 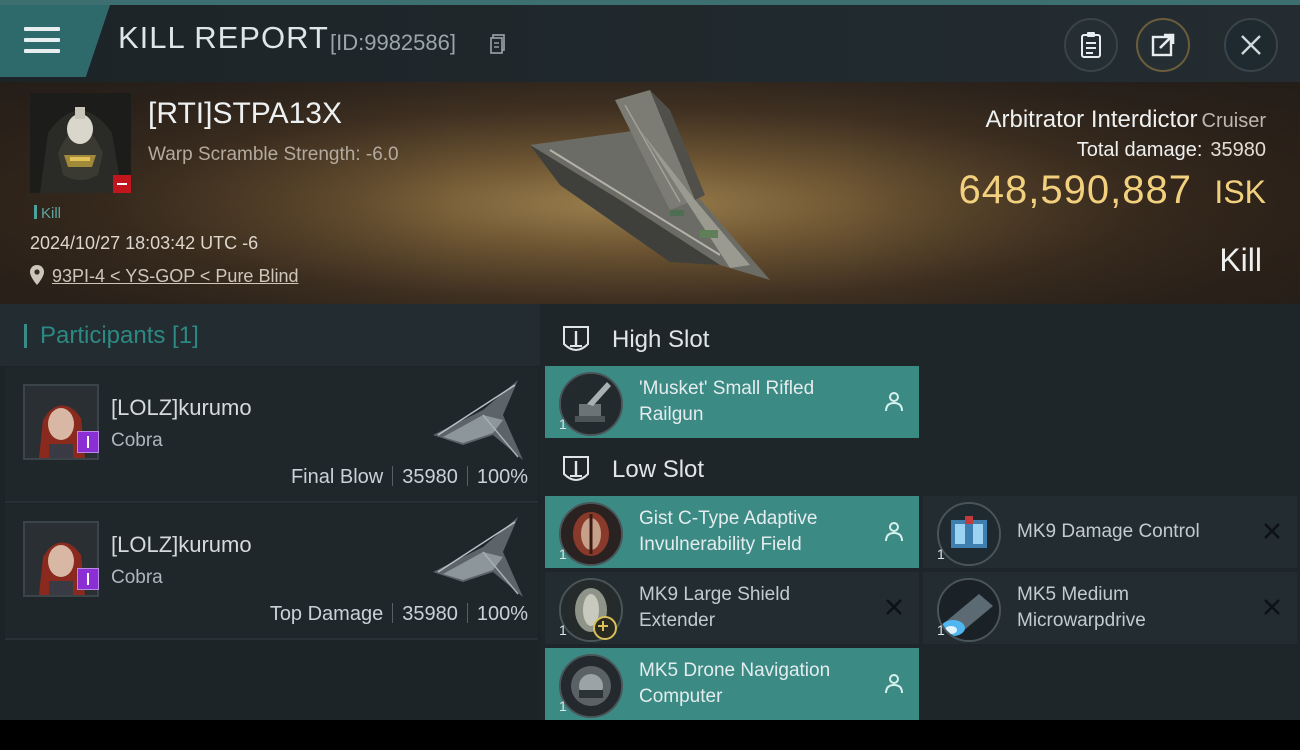 What do you see at coordinates (42, 42) in the screenshot?
I see `hamburger-menu-icon` at bounding box center [42, 42].